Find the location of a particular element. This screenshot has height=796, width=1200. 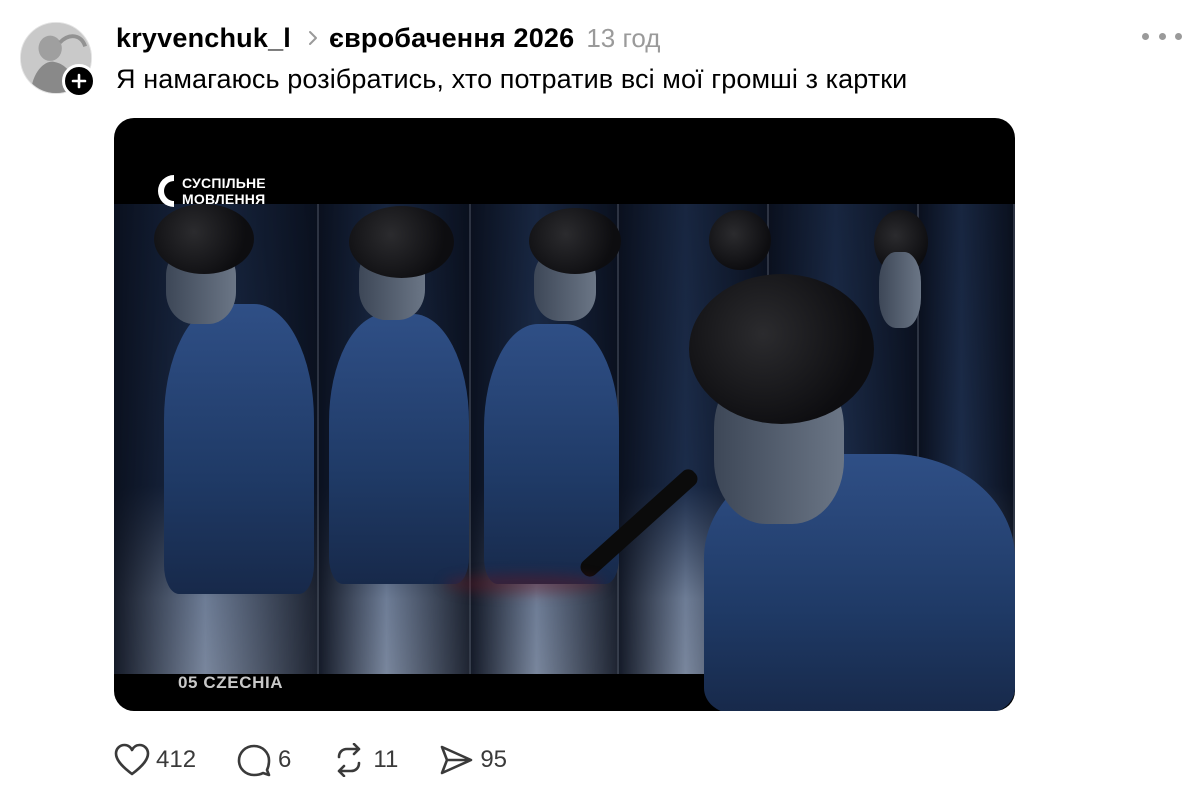

more-button is located at coordinates (1162, 36).